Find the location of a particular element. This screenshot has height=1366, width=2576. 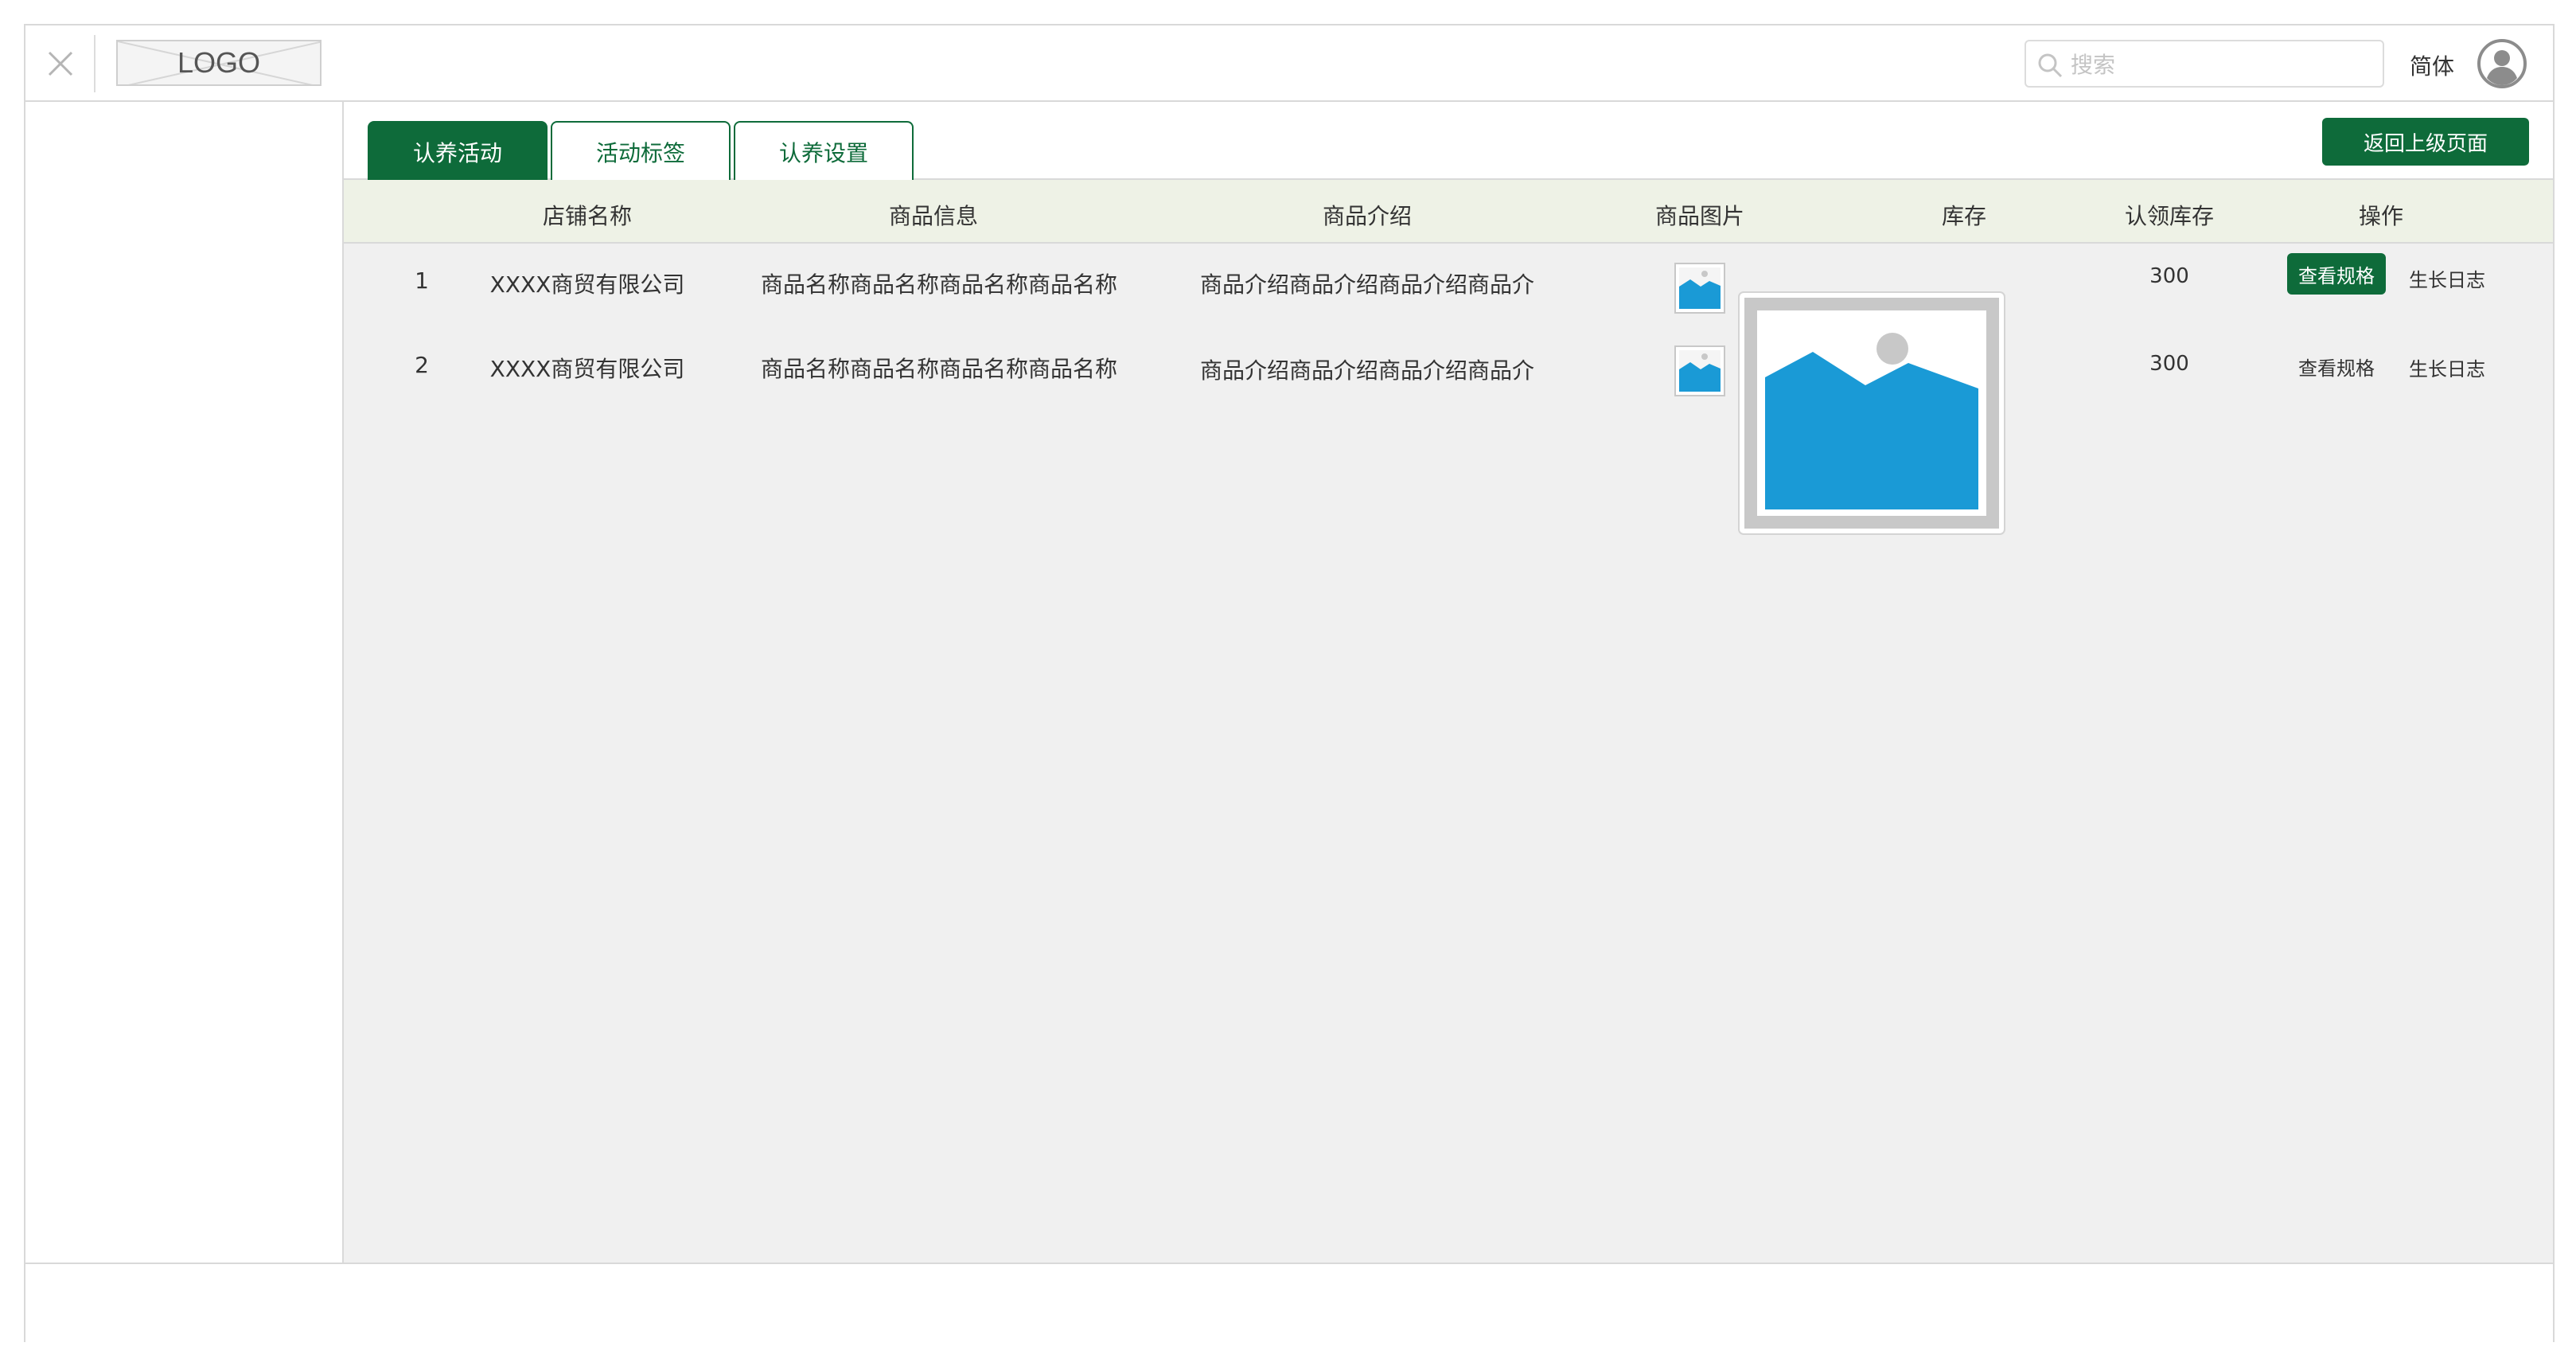

logo-text: LOGO is located at coordinates (219, 62).